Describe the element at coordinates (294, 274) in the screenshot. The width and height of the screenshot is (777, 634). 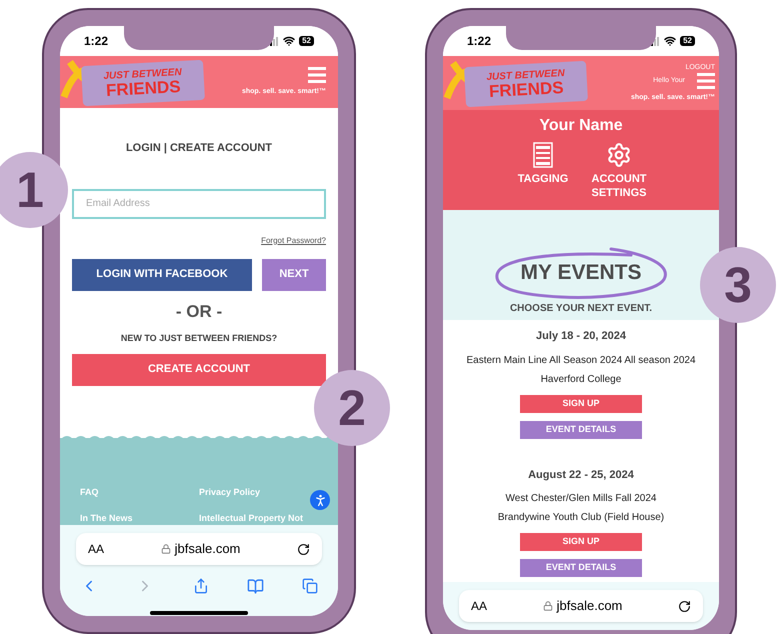
I see `next-button: NEXT` at that location.